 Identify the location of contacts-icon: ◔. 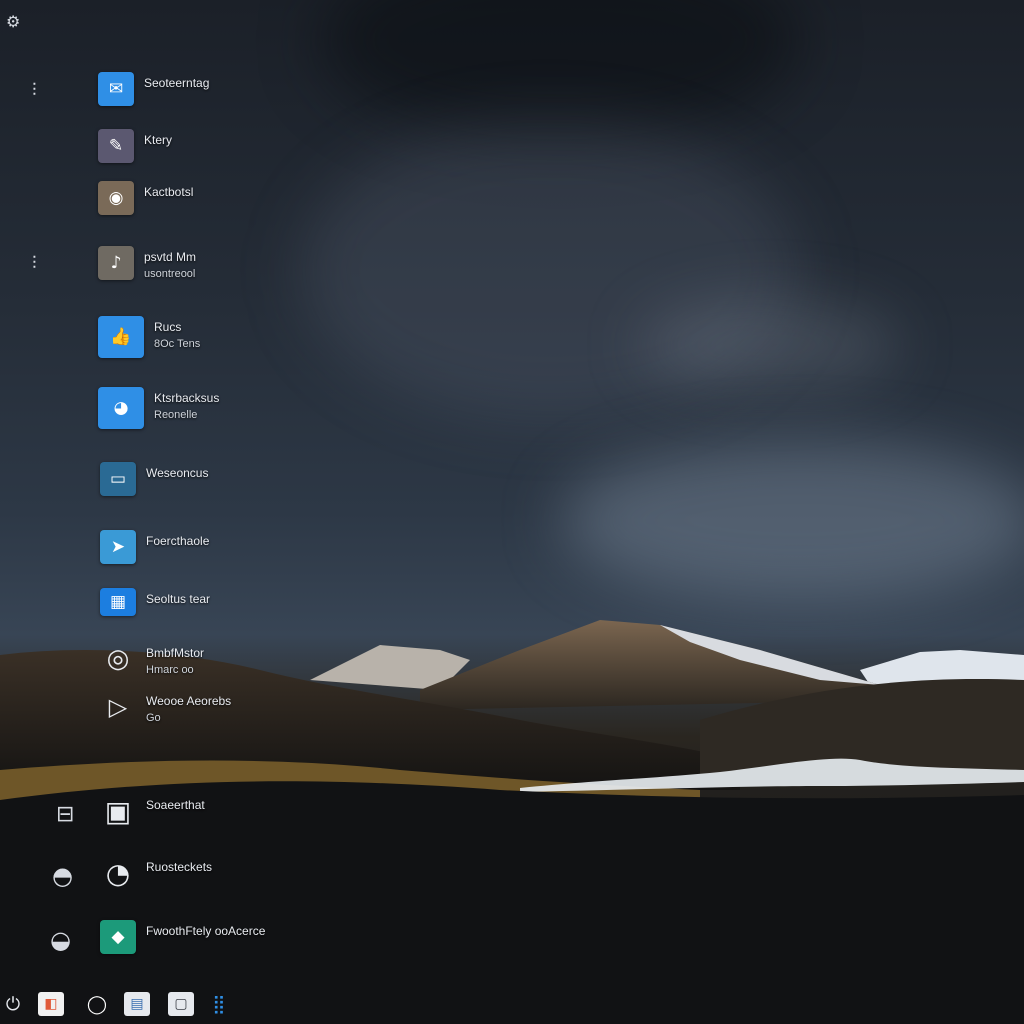
(118, 873).